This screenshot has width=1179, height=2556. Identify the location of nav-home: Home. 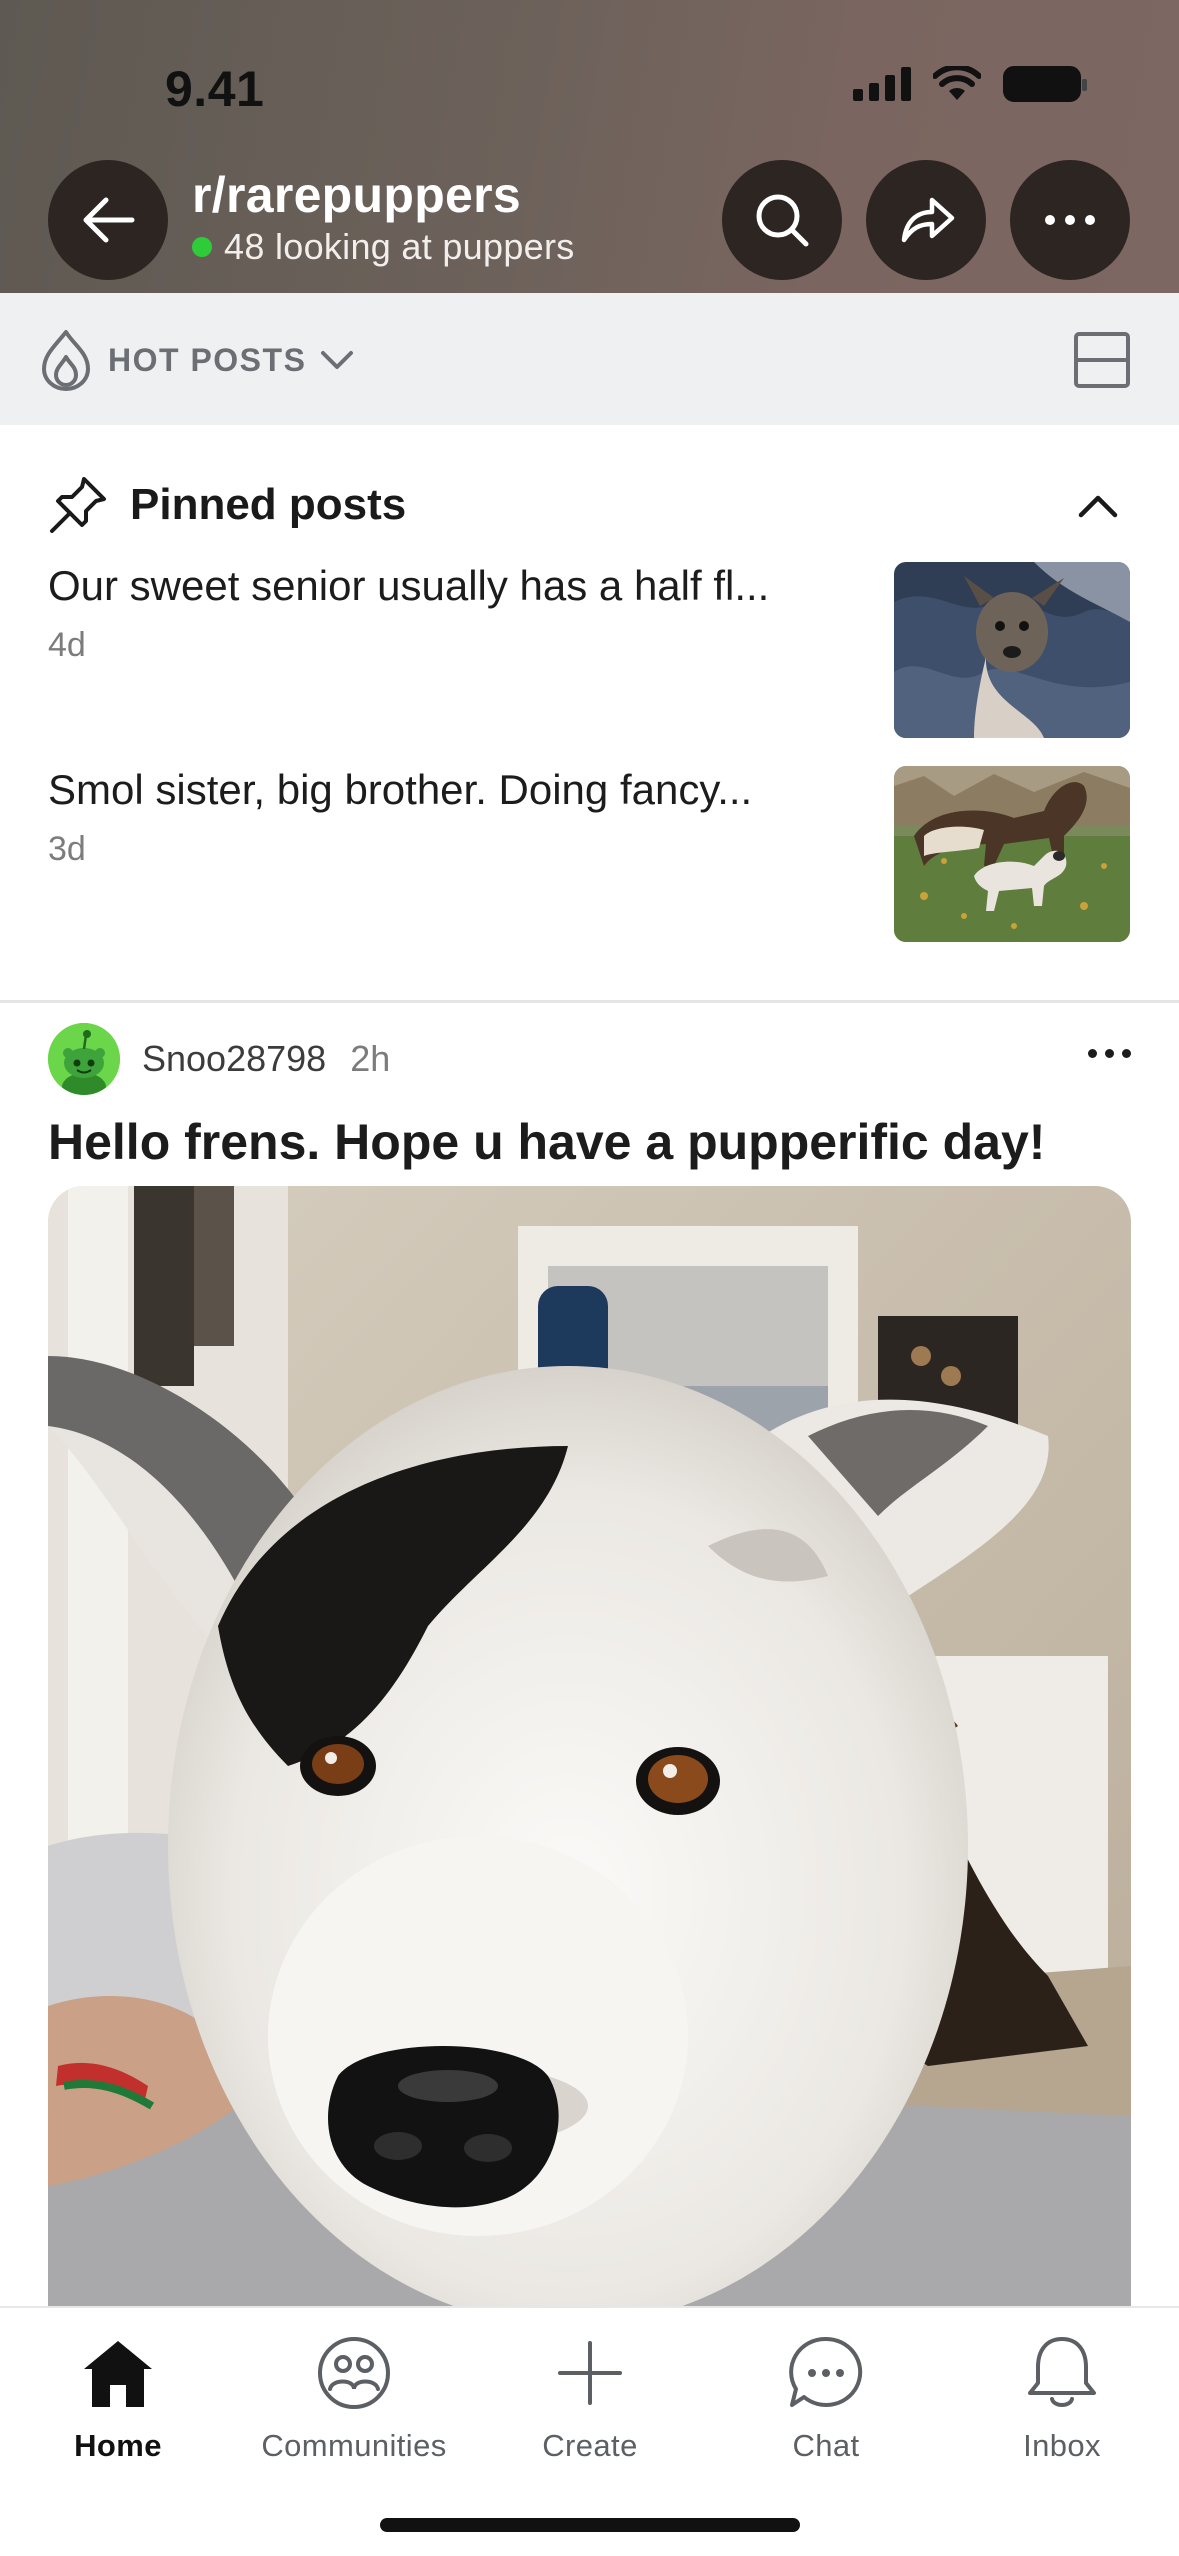
(118, 2396).